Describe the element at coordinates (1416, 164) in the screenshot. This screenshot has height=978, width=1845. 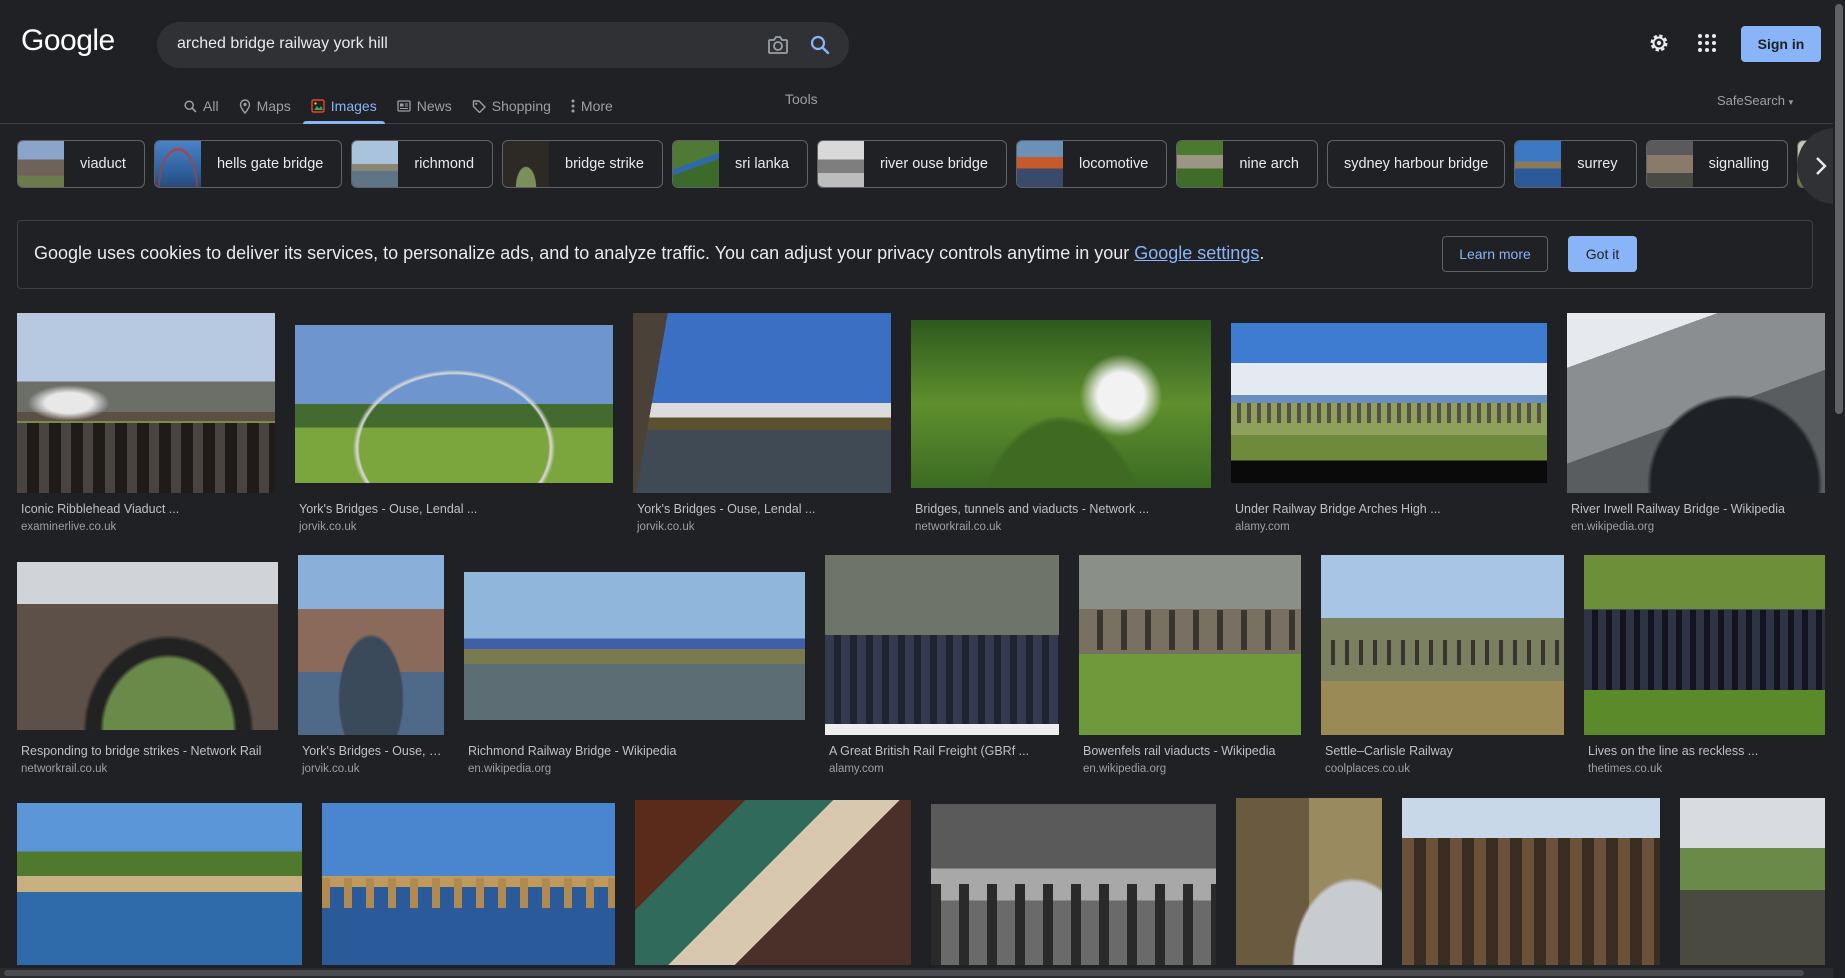
I see `chip-sydney-harbour-bridge: sydney harbour bridge` at that location.